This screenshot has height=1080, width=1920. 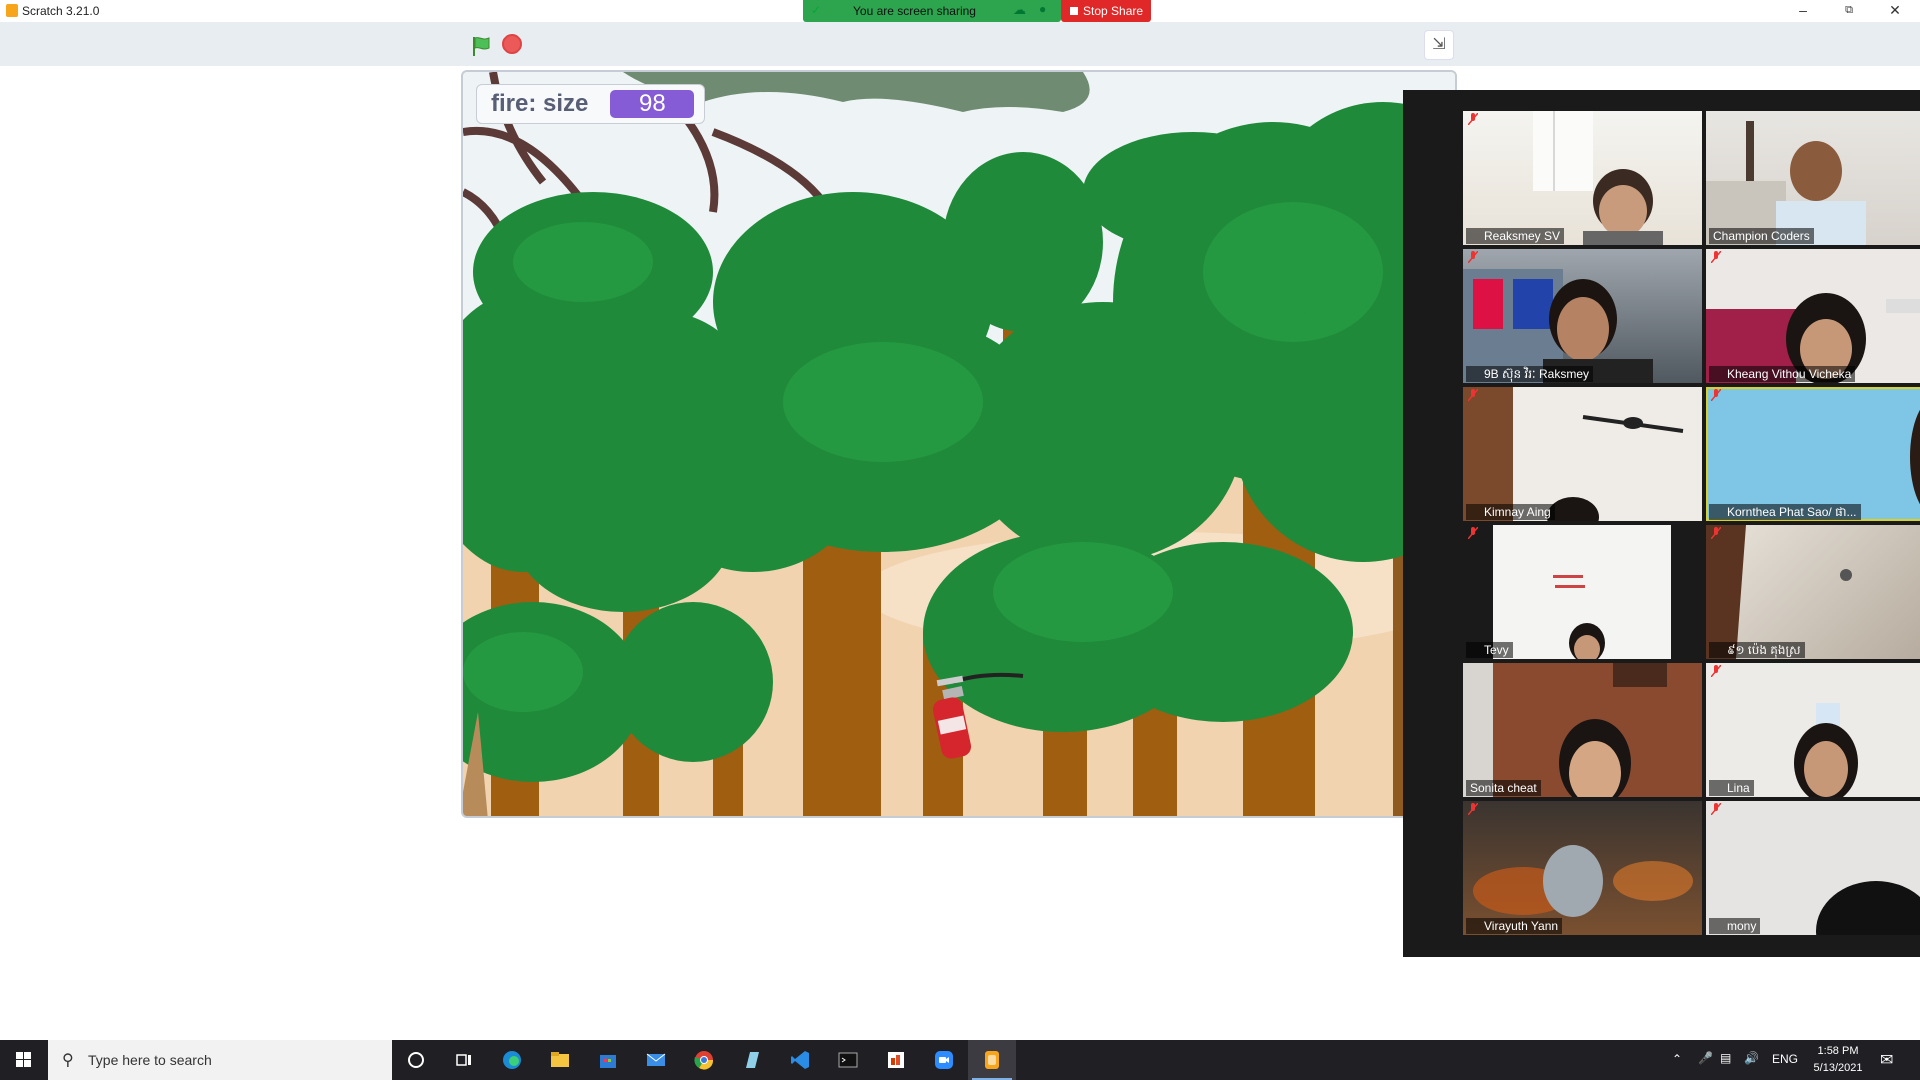 I want to click on stop-share-button: Stop Share, so click(x=1106, y=11).